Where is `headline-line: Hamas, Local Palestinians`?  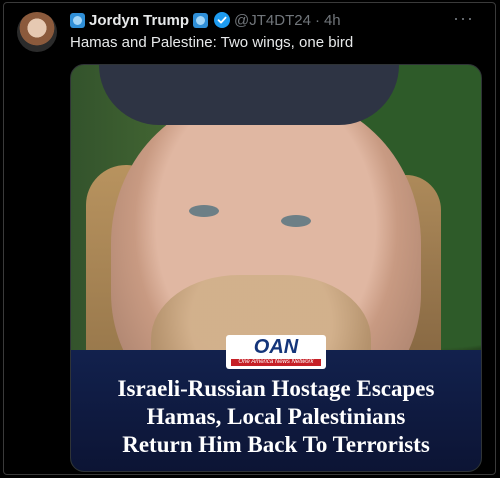 headline-line: Hamas, Local Palestinians is located at coordinates (276, 416).